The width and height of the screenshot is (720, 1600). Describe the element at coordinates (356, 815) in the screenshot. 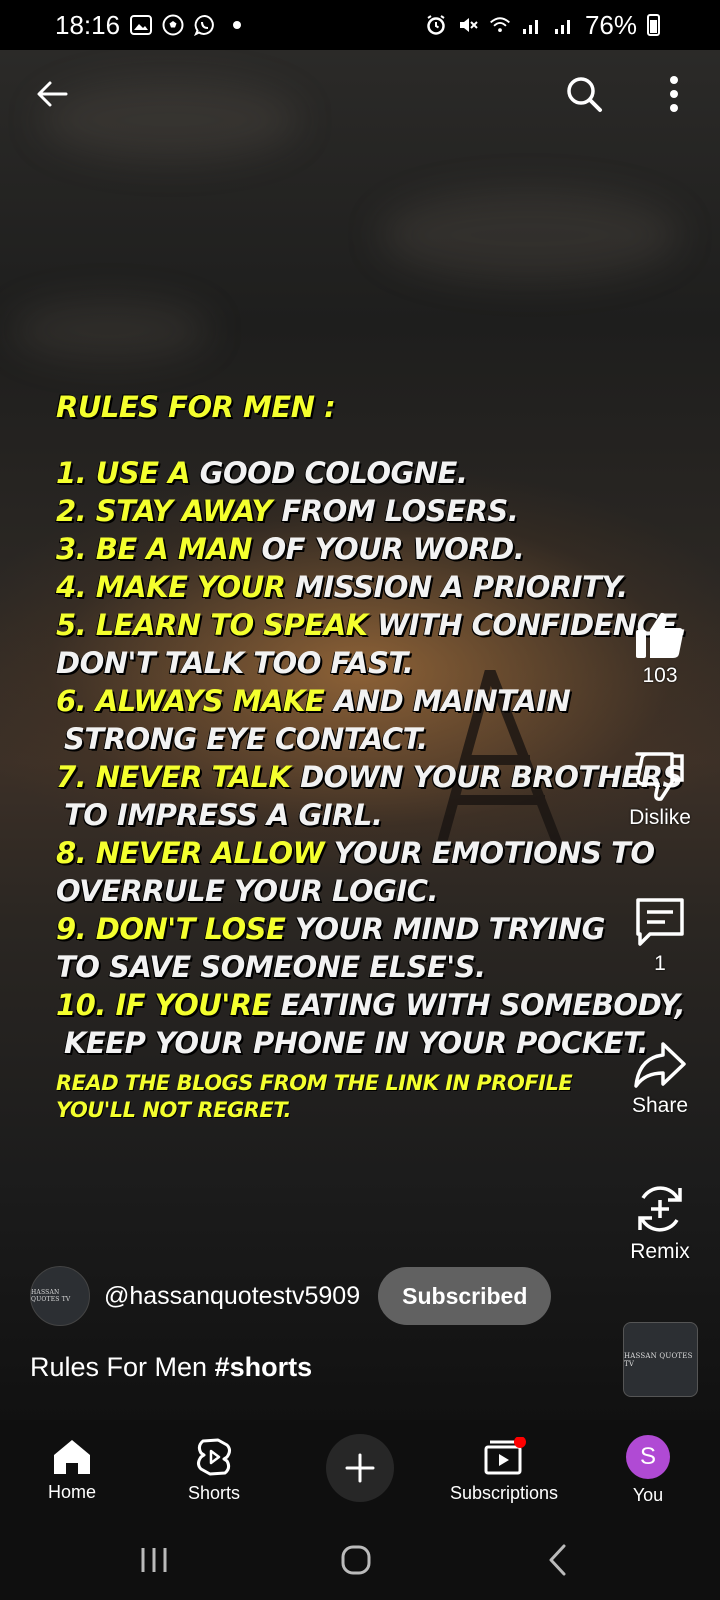

I see `quote-line: TO IMPRESS A GIRL.` at that location.